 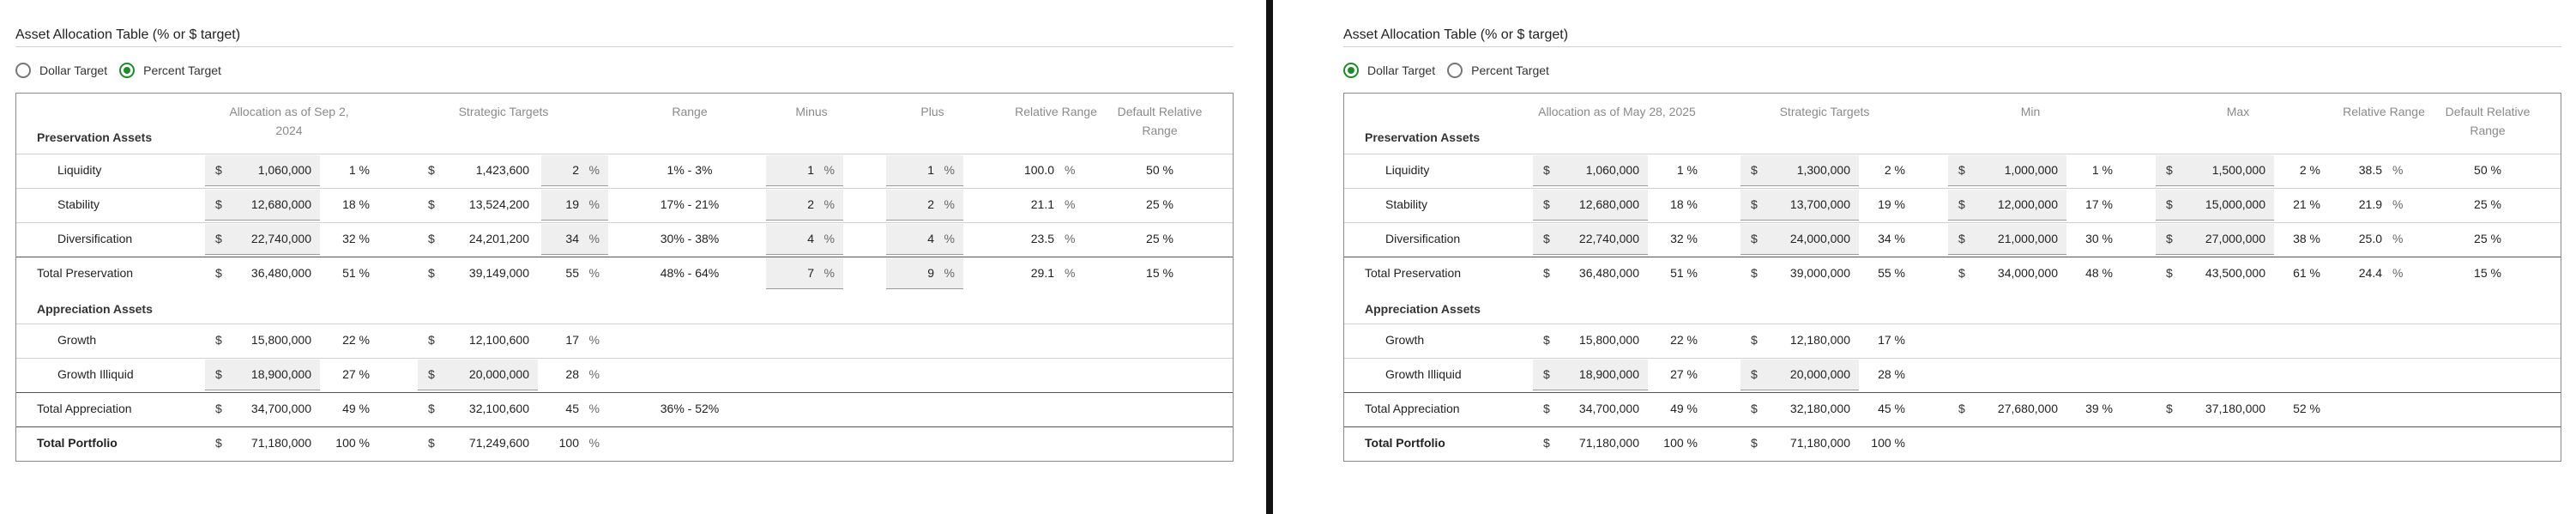 What do you see at coordinates (2238, 111) in the screenshot?
I see `header-max: Max` at bounding box center [2238, 111].